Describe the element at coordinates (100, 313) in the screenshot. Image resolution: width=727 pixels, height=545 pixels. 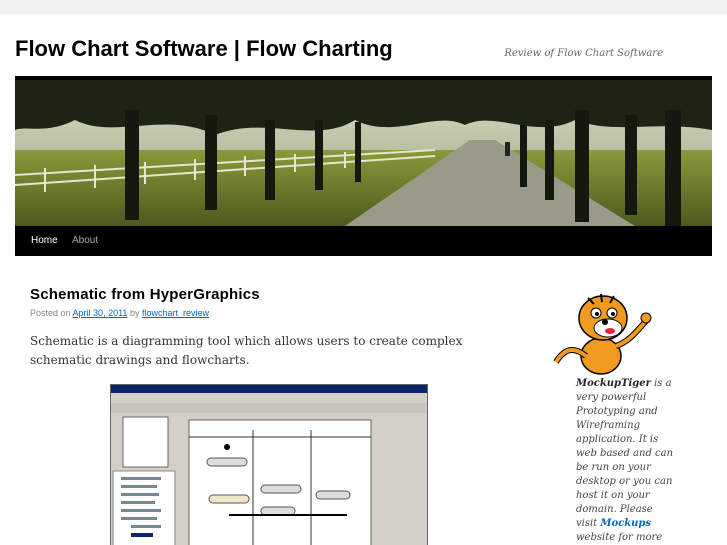
I see `post-date-link: April 30, 2011` at that location.